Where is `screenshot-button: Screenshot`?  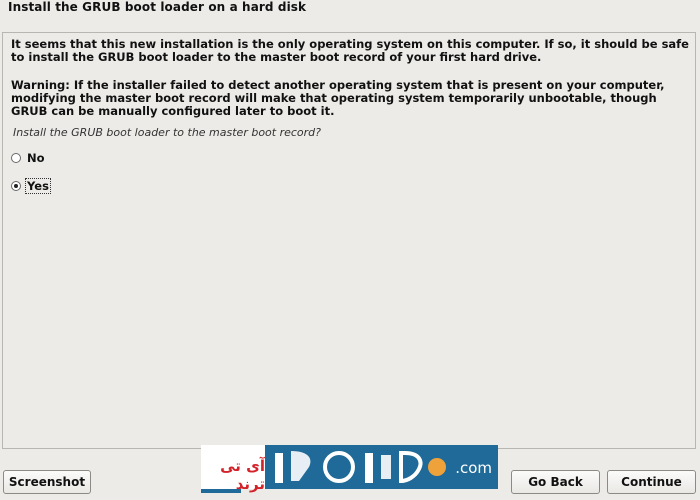
screenshot-button: Screenshot is located at coordinates (47, 482).